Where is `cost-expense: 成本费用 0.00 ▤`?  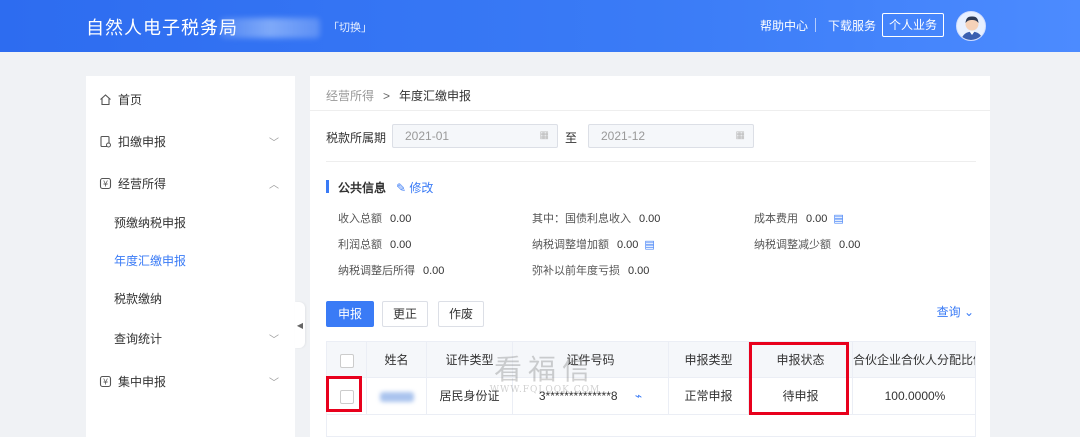
cost-expense: 成本费用 0.00 ▤ is located at coordinates (799, 218).